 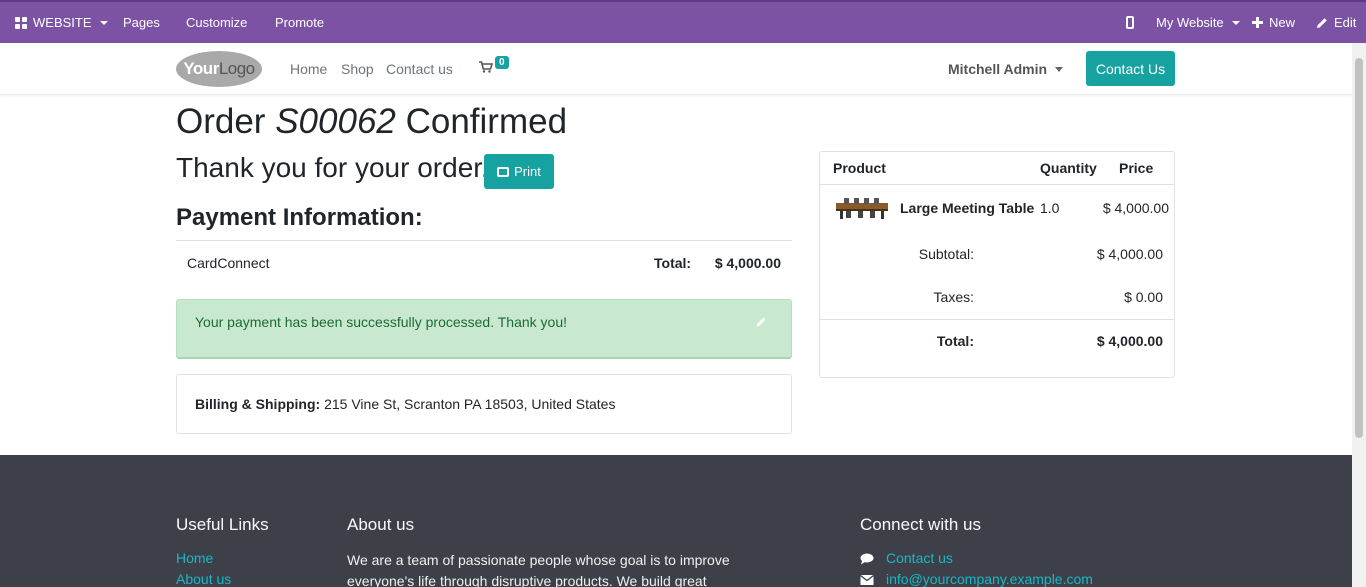 I want to click on payment-total-label: Total:, so click(x=673, y=263).